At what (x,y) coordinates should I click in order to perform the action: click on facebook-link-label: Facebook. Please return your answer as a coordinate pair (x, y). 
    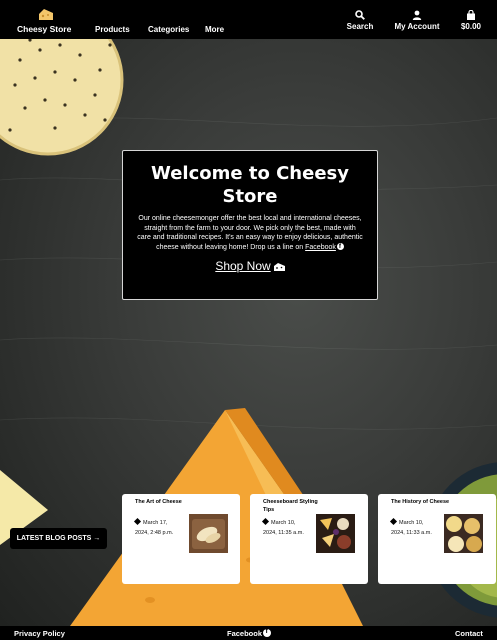
    Looking at the image, I should click on (320, 247).